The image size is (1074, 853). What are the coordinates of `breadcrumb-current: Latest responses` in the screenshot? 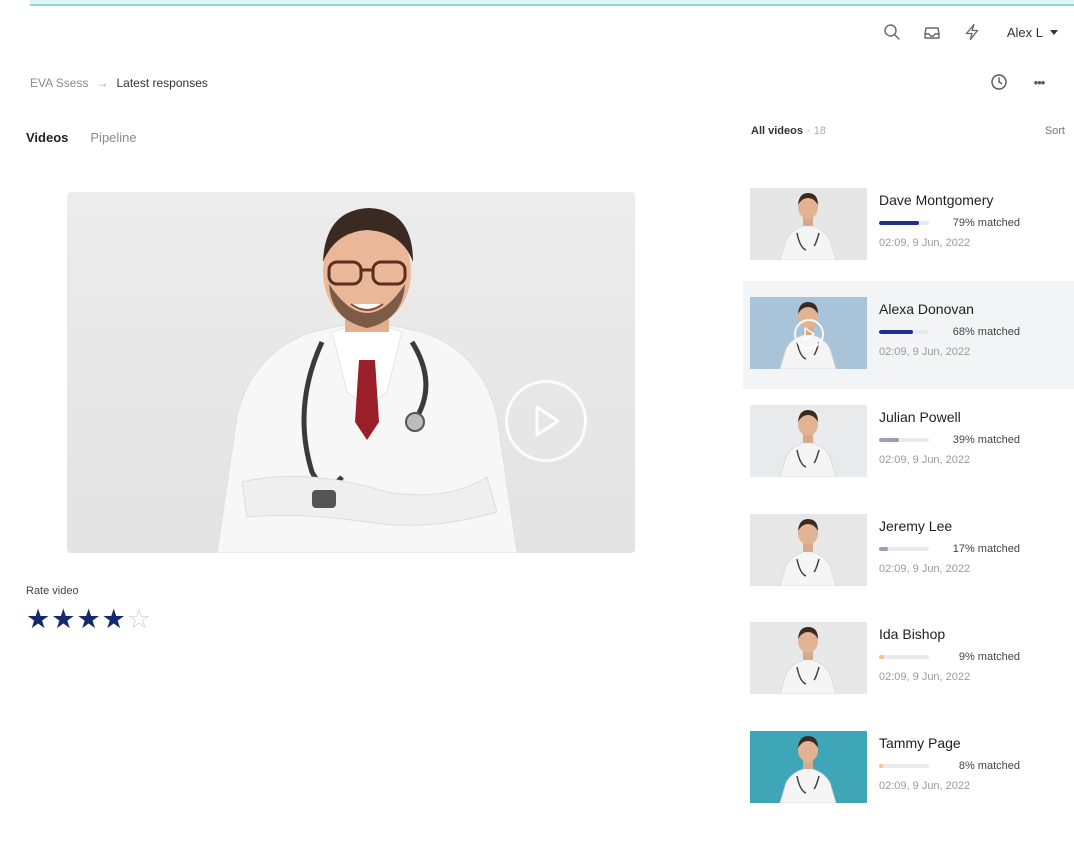 It's located at (162, 83).